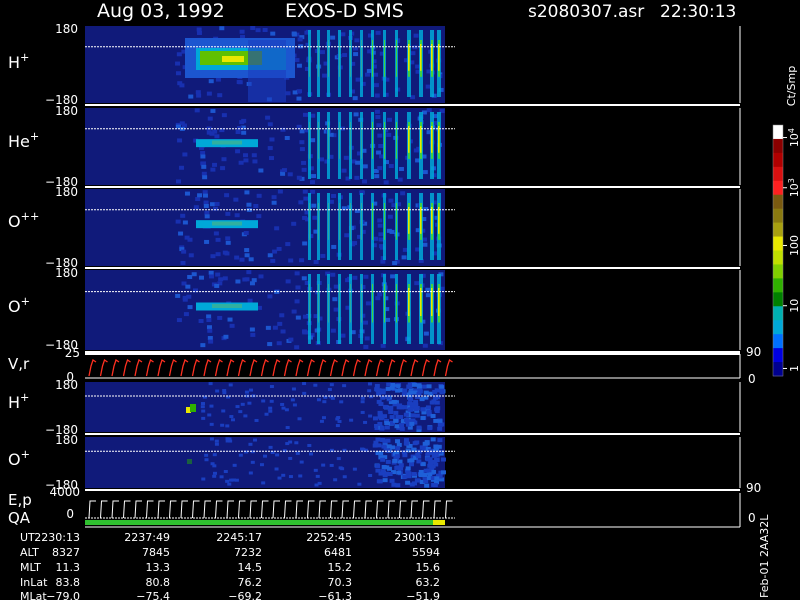 The image size is (800, 600). Describe the element at coordinates (417, 537) in the screenshot. I see `footer-cell: 2300:13` at that location.